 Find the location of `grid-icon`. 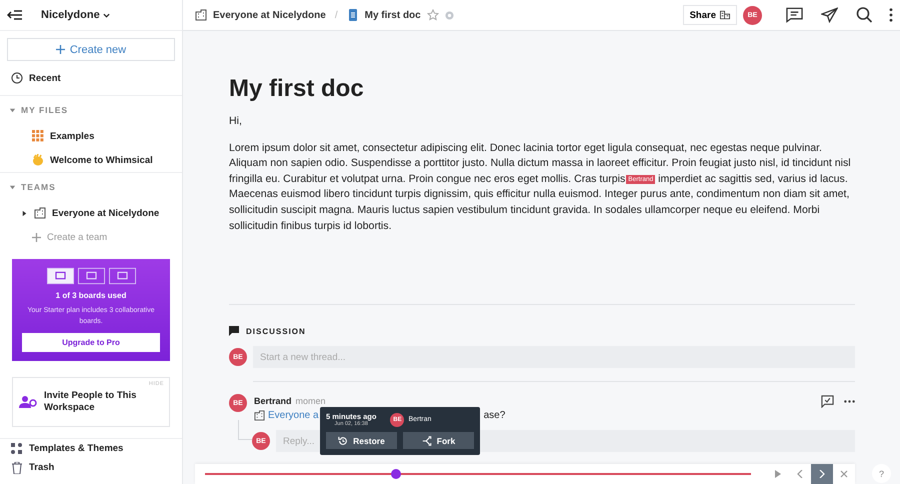

grid-icon is located at coordinates (38, 136).